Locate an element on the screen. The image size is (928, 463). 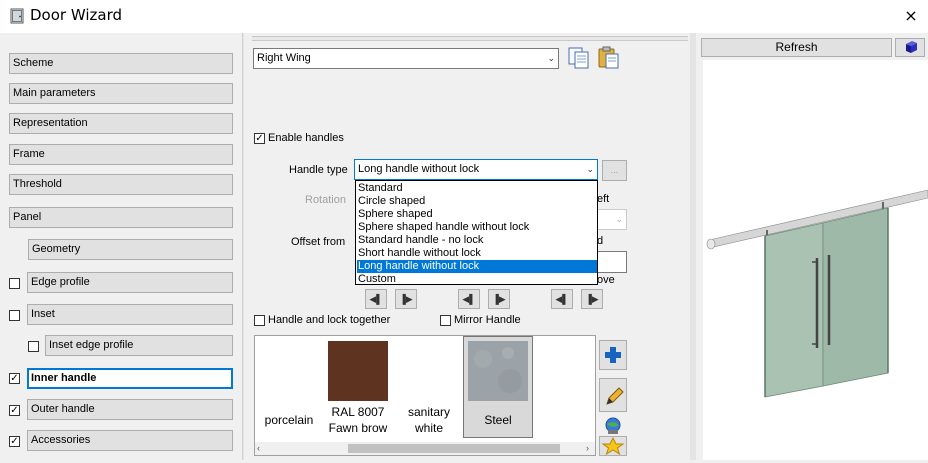
nav-label: Threshold is located at coordinates (37, 184).